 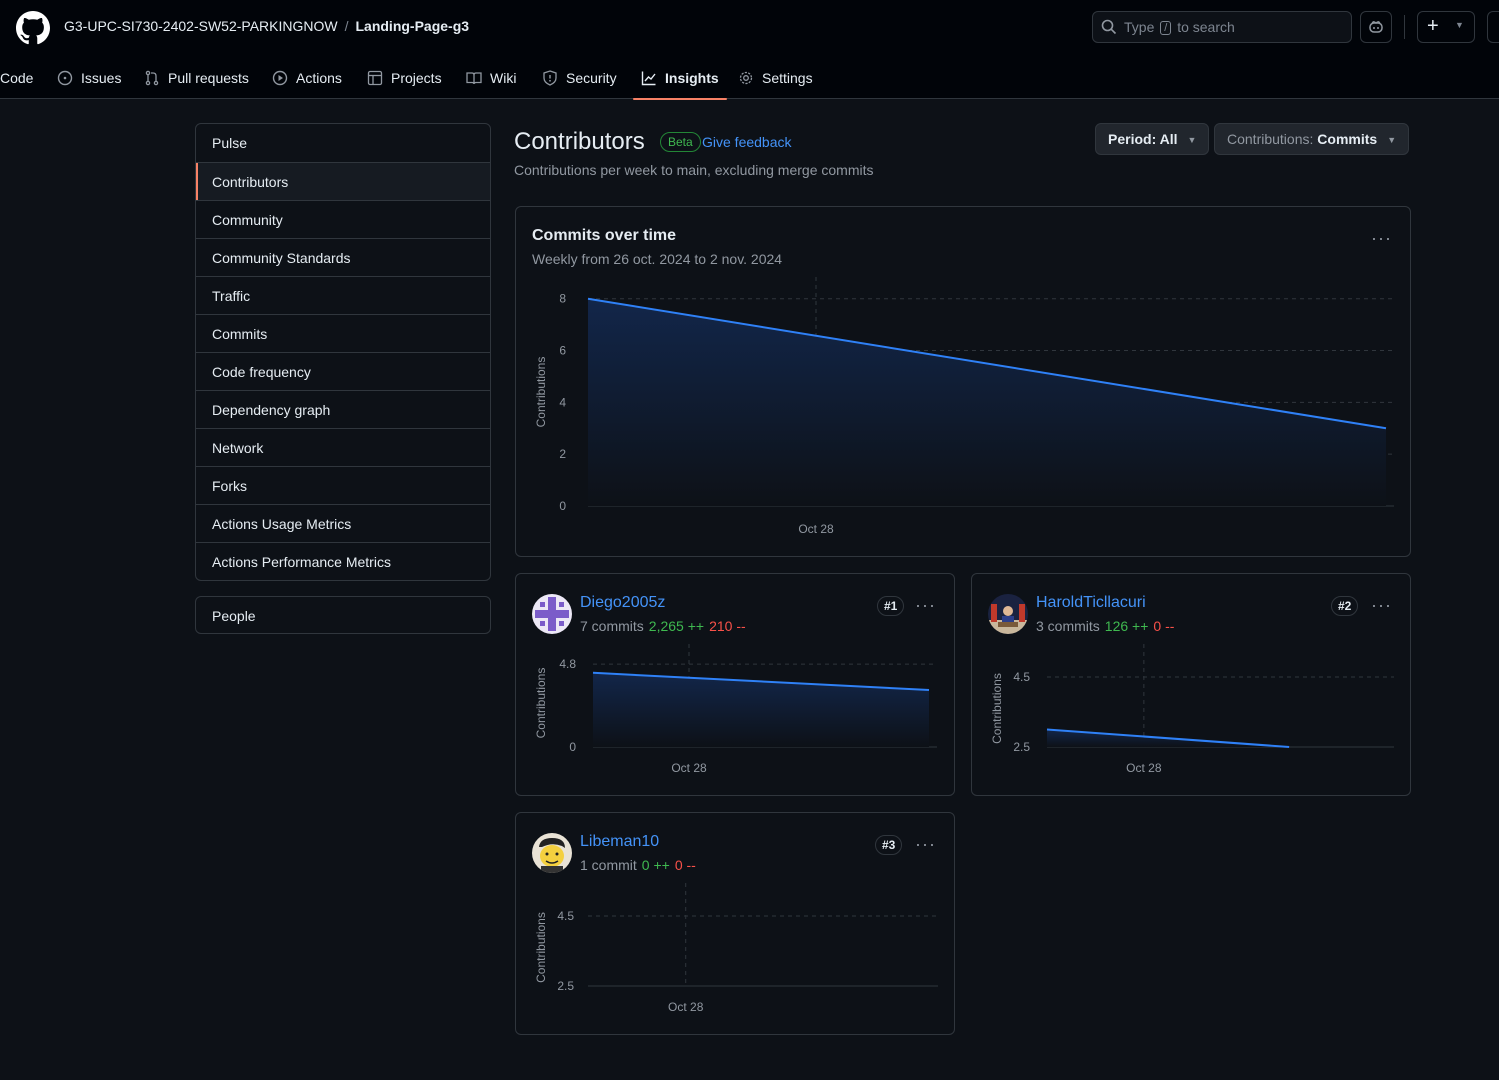 What do you see at coordinates (343, 523) in the screenshot?
I see `sidebar-item-actions-usage-metrics: Actions Usage Metrics` at bounding box center [343, 523].